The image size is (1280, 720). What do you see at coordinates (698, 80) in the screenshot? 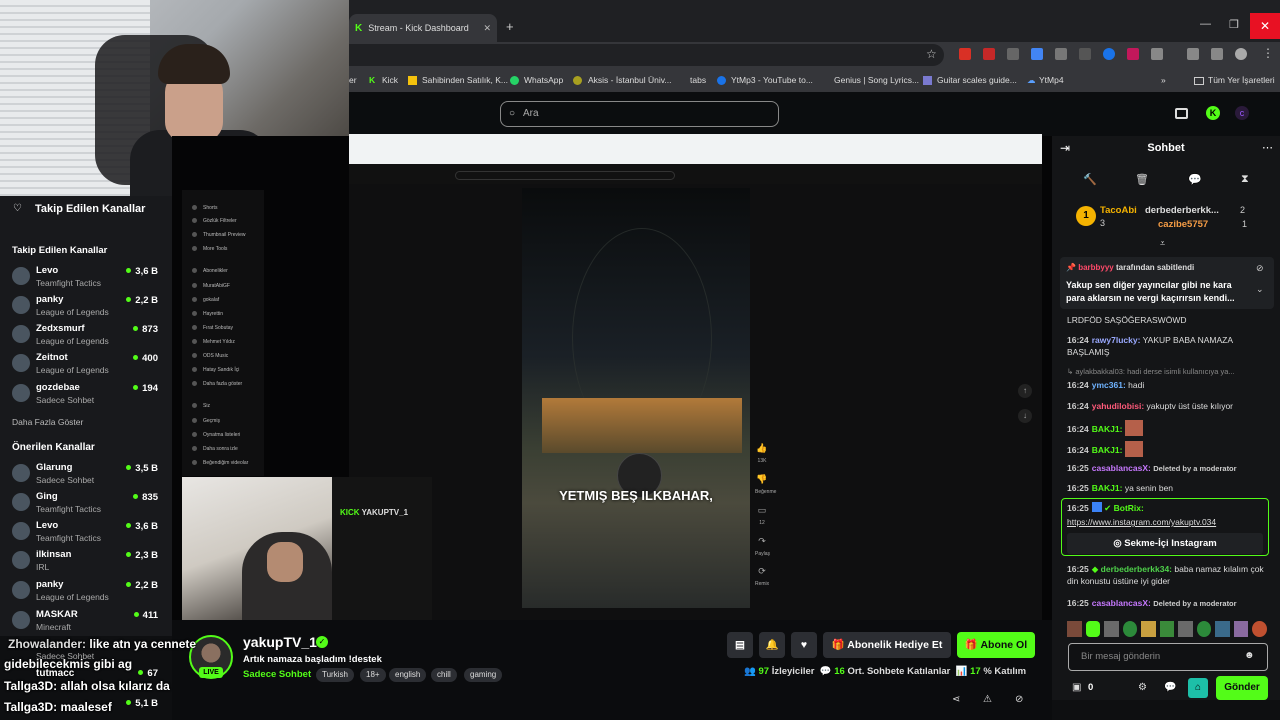
I see `bookmark-item: tabs` at bounding box center [698, 80].